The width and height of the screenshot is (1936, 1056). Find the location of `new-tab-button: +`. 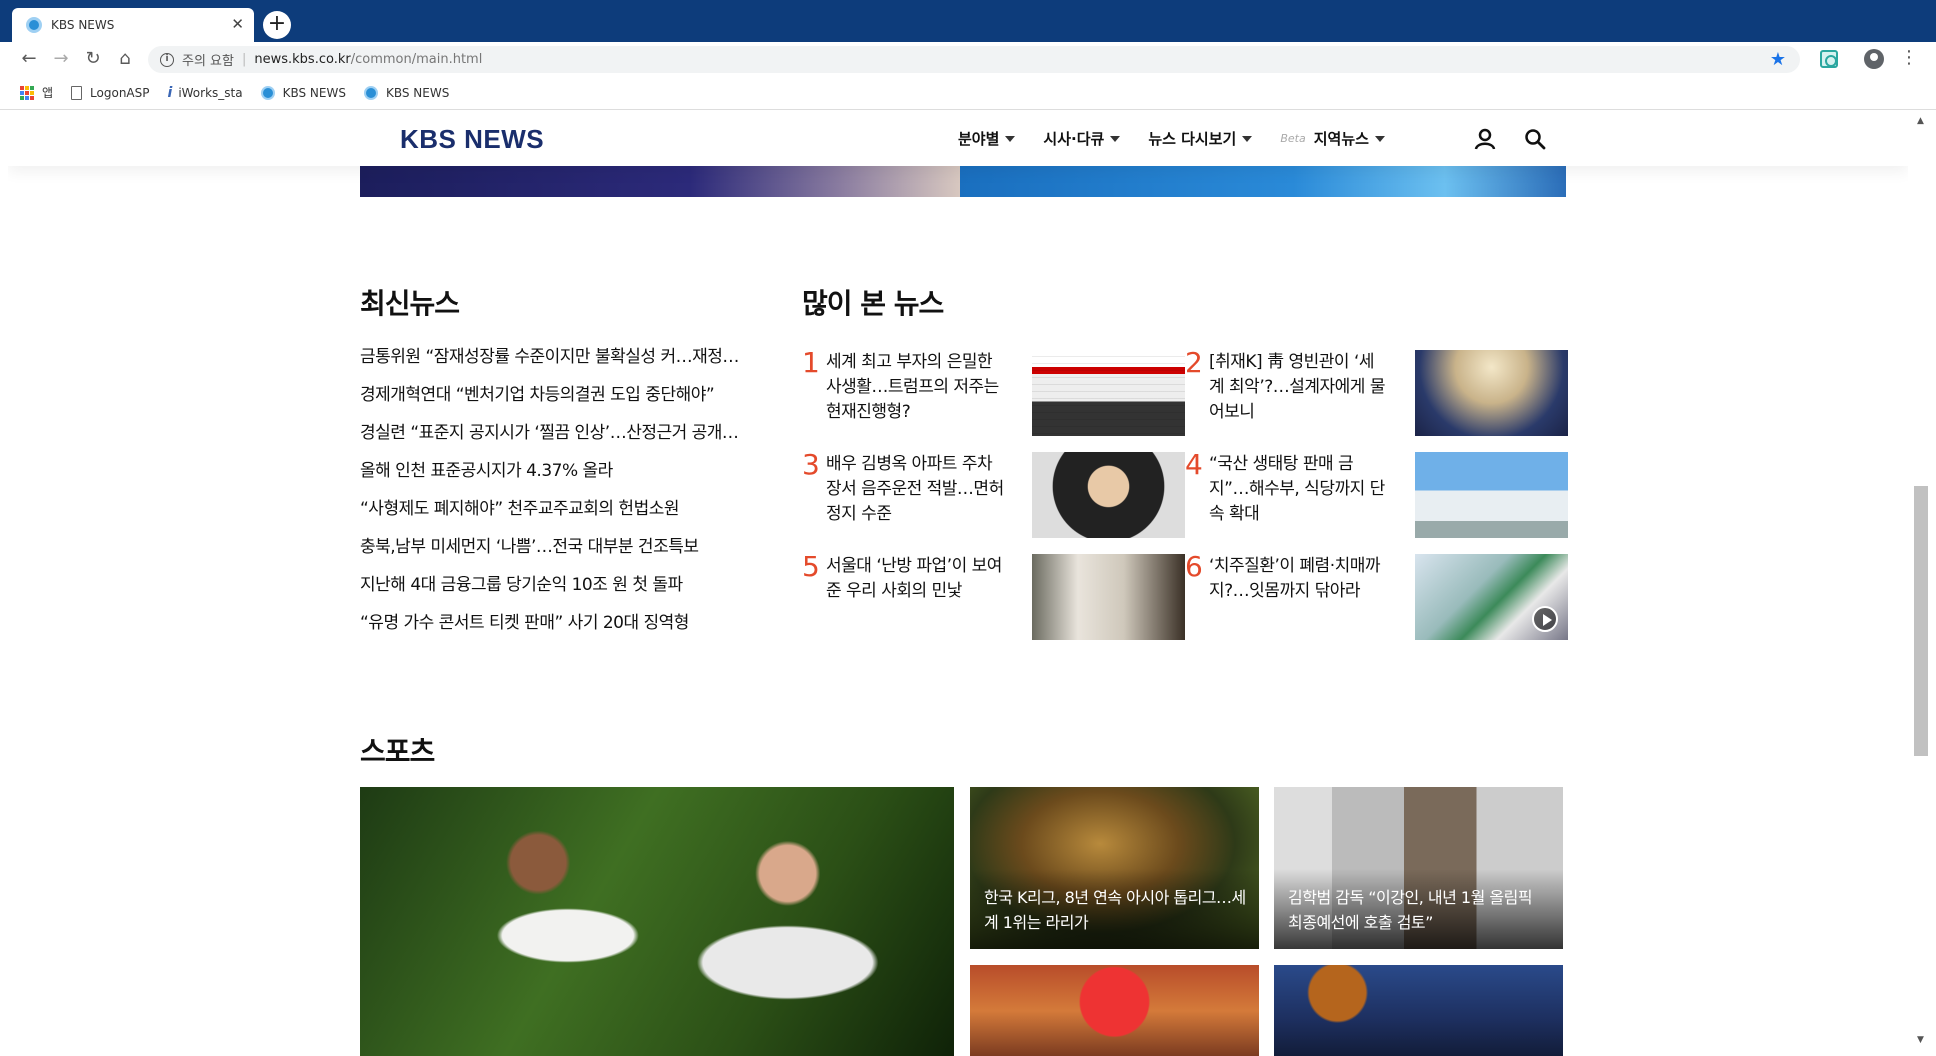

new-tab-button: + is located at coordinates (277, 25).